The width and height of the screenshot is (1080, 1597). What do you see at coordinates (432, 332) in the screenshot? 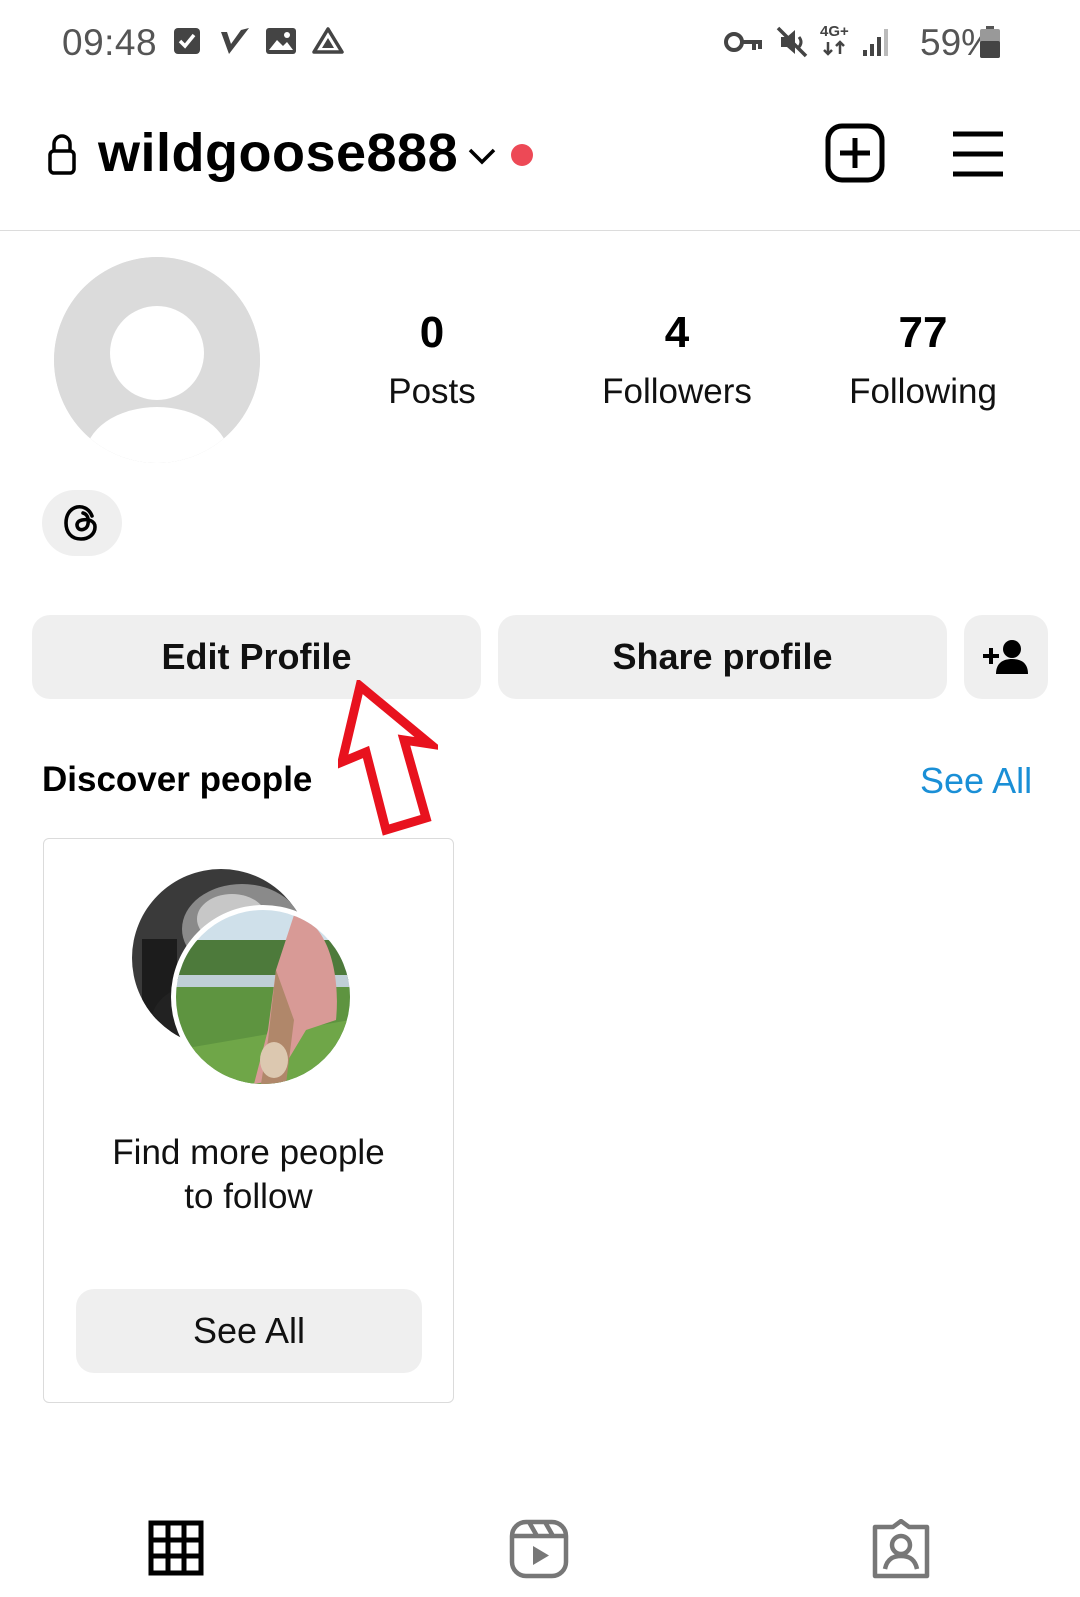
I see `posts-count: 0` at bounding box center [432, 332].